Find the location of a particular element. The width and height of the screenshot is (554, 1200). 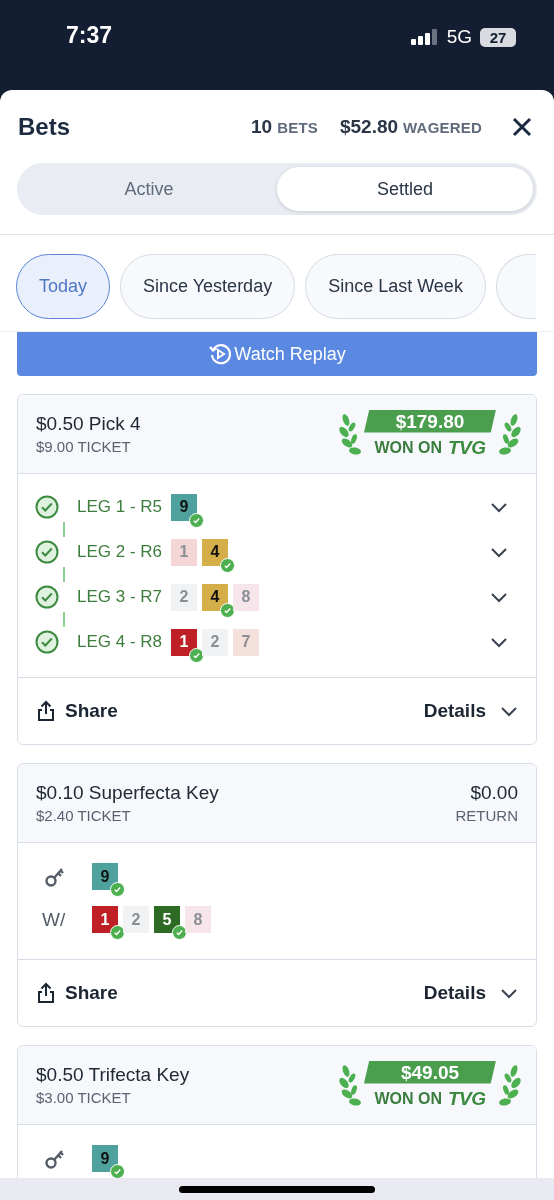

home-indicator is located at coordinates (277, 1189).